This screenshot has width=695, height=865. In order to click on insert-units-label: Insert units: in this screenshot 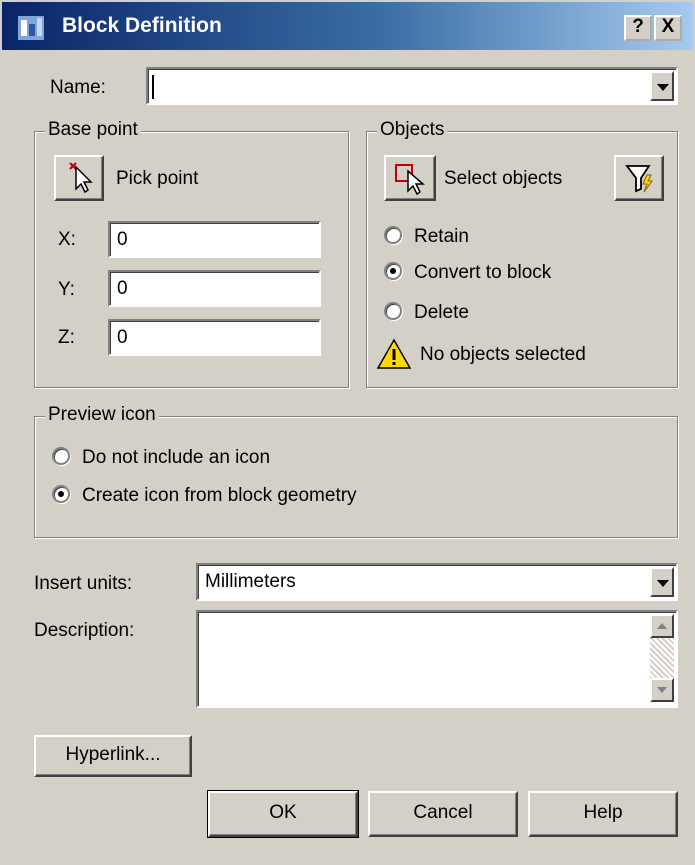, I will do `click(83, 583)`.